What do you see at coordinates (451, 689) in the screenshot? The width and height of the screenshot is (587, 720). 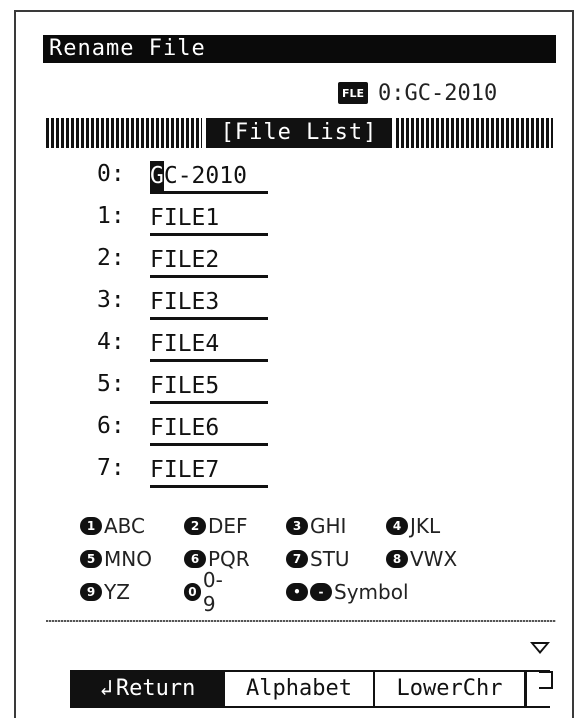 I see `lowerchr-button: LowerChr` at bounding box center [451, 689].